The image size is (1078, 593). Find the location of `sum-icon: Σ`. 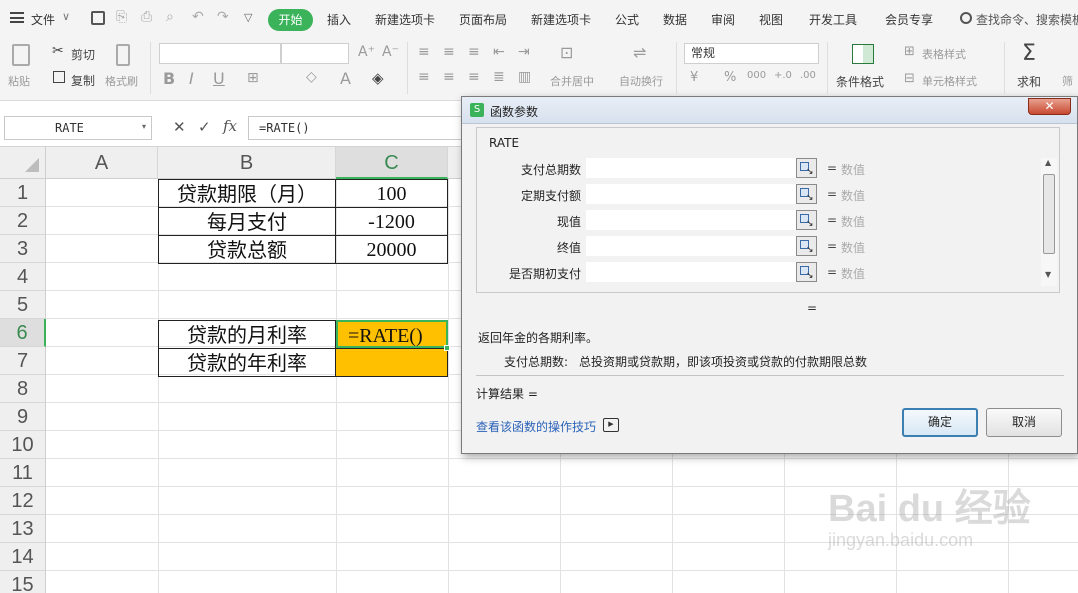

sum-icon: Σ is located at coordinates (1029, 53).